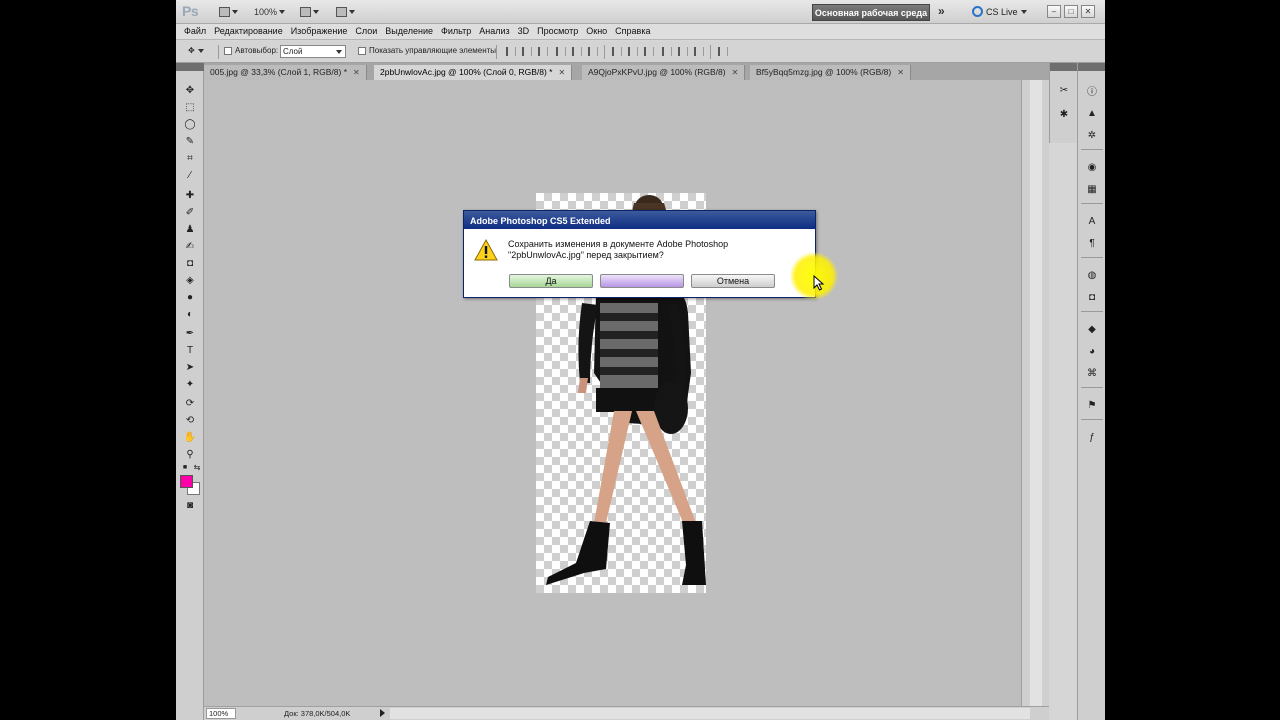 This screenshot has height=720, width=1280. Describe the element at coordinates (190, 141) in the screenshot. I see `quick-select-tool-icon: ✎` at that location.